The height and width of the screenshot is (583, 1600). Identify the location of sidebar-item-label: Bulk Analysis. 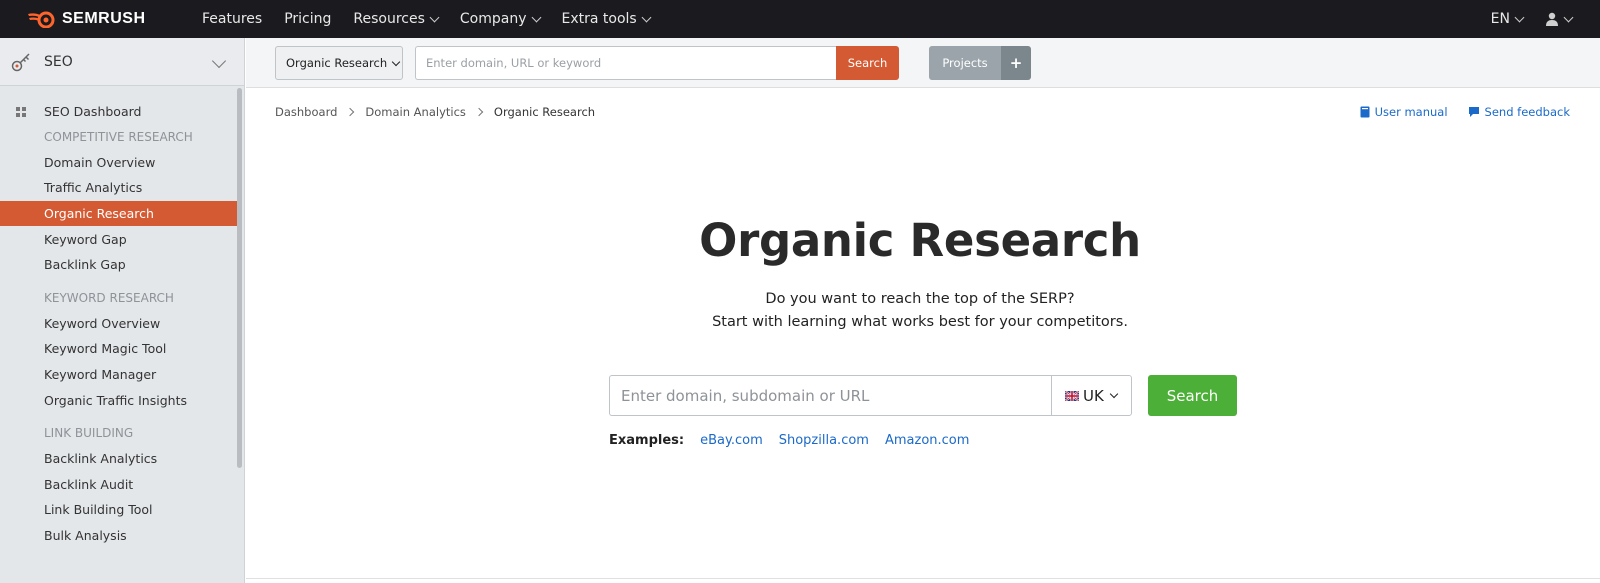
(85, 536).